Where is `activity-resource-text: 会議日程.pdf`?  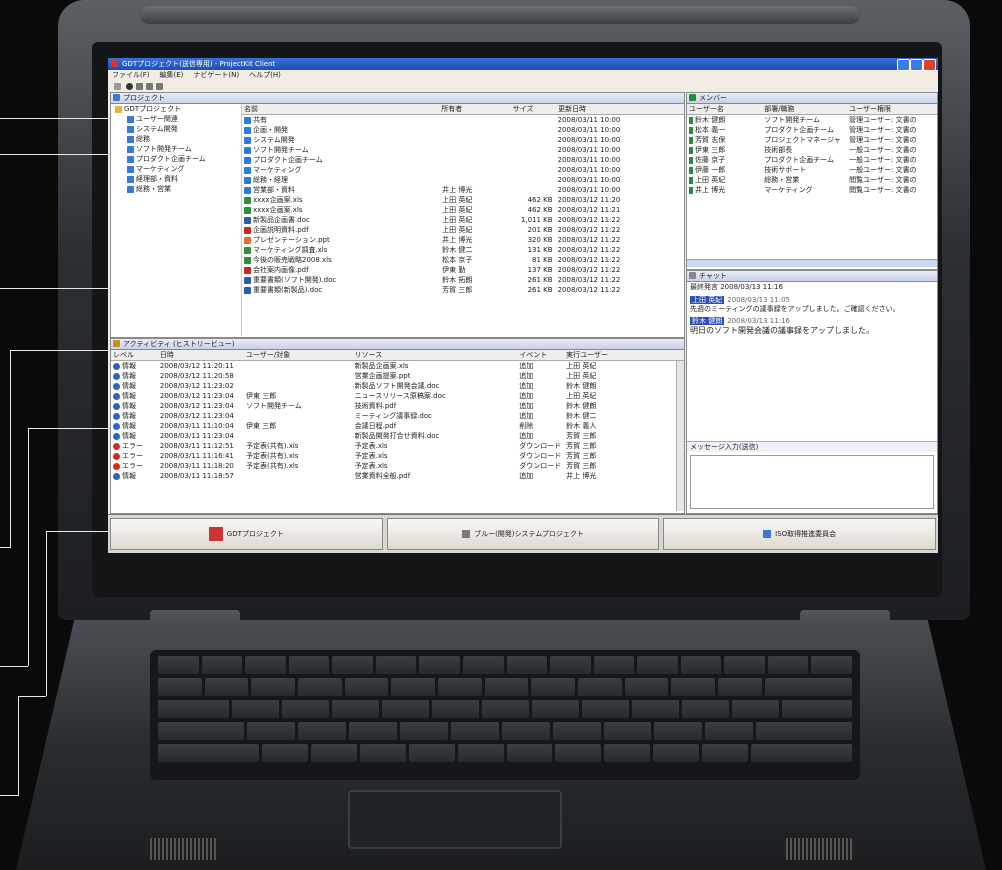 activity-resource-text: 会議日程.pdf is located at coordinates (375, 426).